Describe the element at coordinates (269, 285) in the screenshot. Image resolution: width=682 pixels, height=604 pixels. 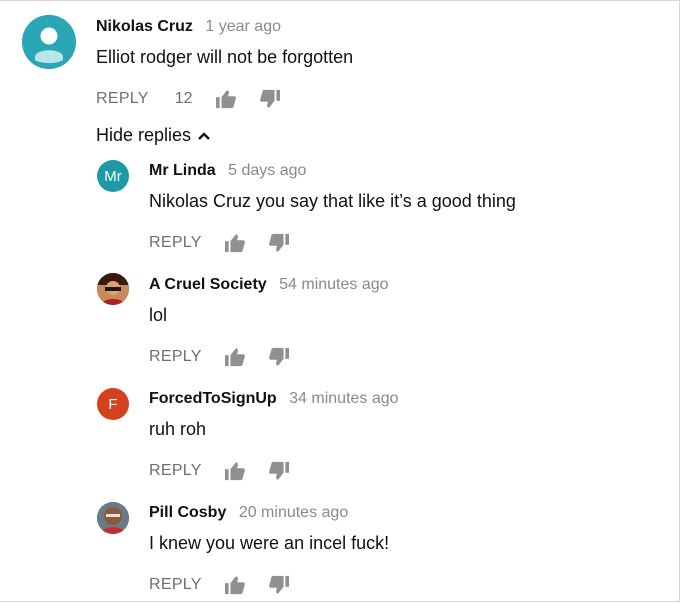
I see `comment-header: A Cruel Society 54 minutes ago` at that location.